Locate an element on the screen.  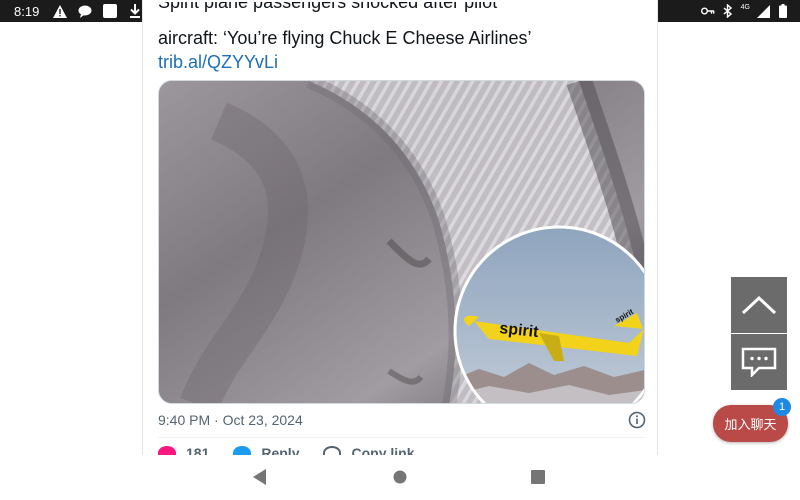
download-icon is located at coordinates (135, 11).